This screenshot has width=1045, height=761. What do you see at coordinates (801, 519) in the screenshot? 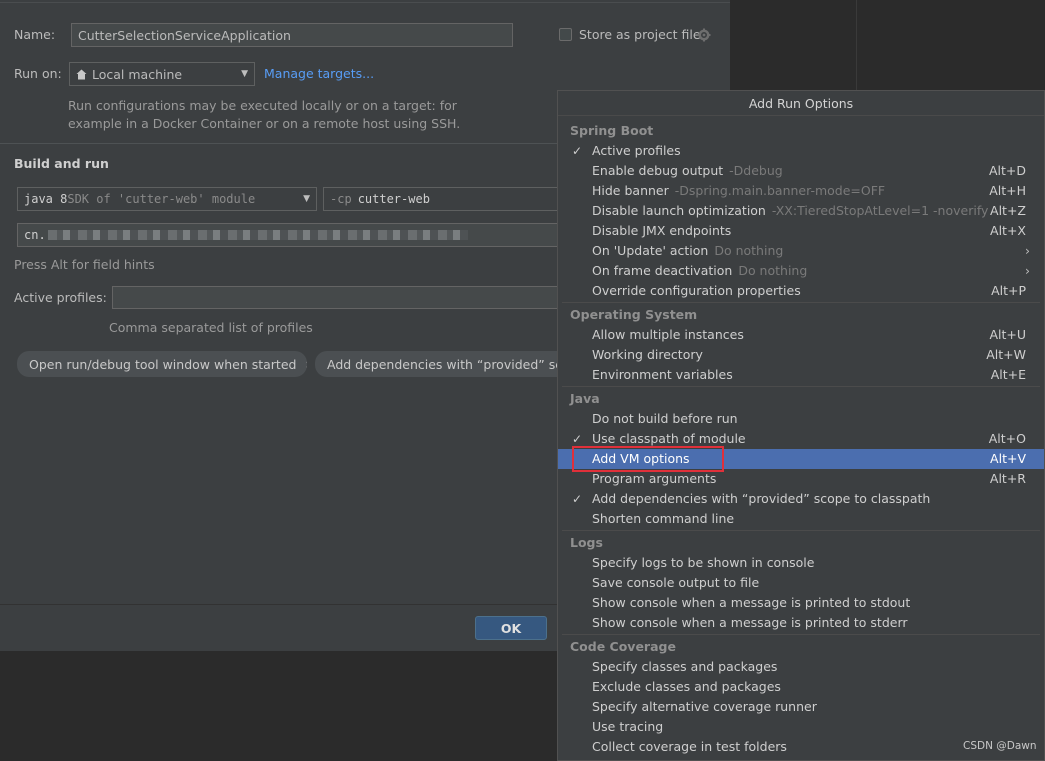
I see `run-option-item: Shorten command line` at bounding box center [801, 519].